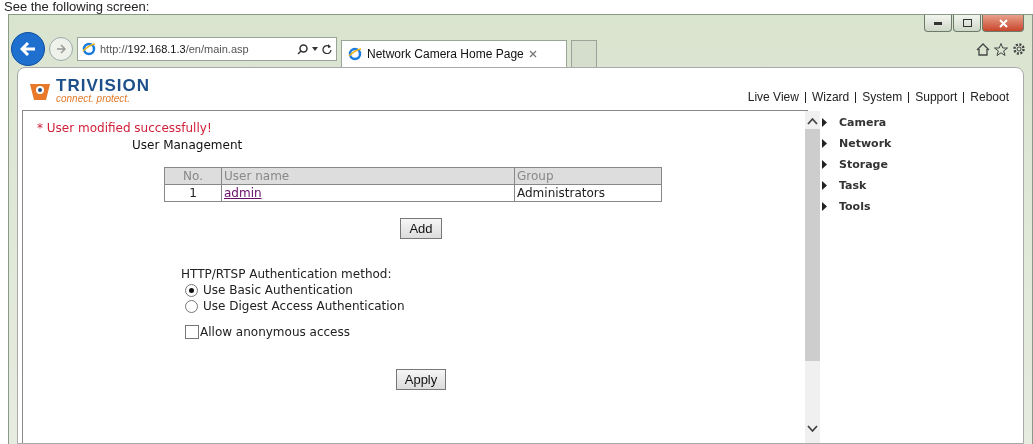 Image resolution: width=1033 pixels, height=444 pixels. Describe the element at coordinates (287, 274) in the screenshot. I see `auth-label: HTTP/RTSP Authentication method:` at that location.